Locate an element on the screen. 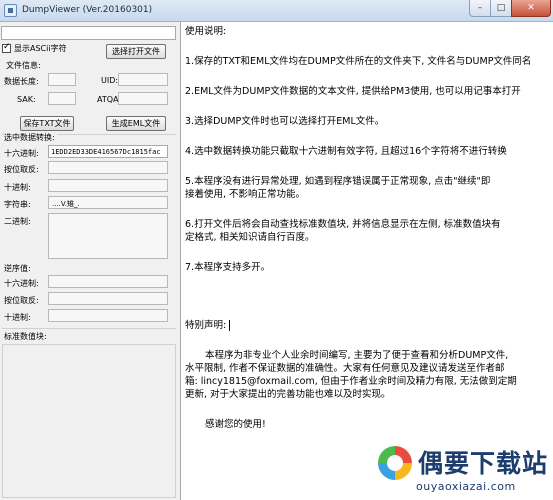 Image resolution: width=553 pixels, height=500 pixels. watermark-title: 偶要下载站 is located at coordinates (483, 463).